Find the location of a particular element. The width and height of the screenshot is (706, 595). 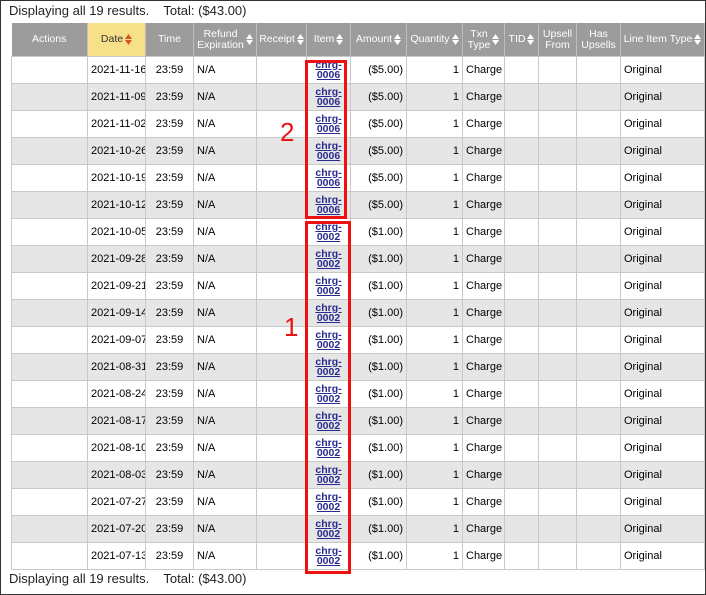

column-header-amount: Amount is located at coordinates (378, 40).